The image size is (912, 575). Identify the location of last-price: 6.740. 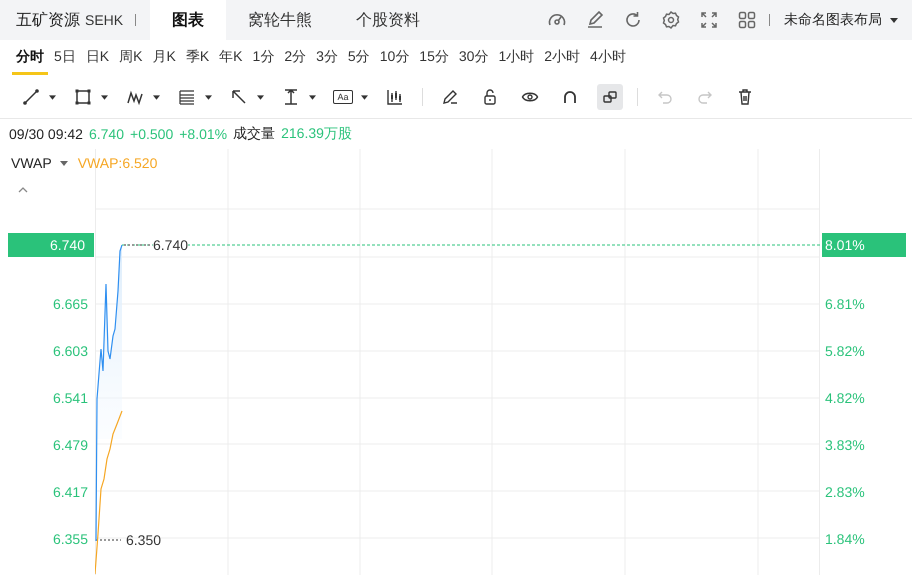
(106, 134).